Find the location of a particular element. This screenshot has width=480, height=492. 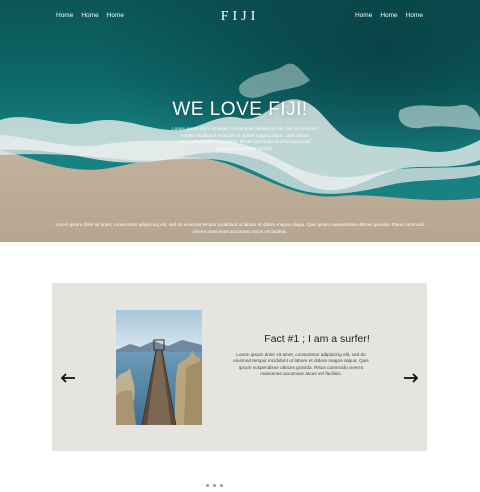

brand-logo: FIJI is located at coordinates (240, 17).